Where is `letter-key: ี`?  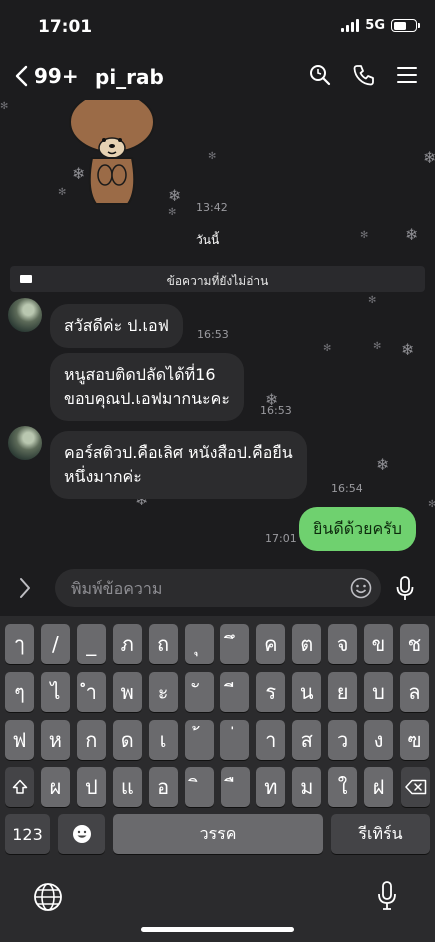 letter-key: ี is located at coordinates (235, 692).